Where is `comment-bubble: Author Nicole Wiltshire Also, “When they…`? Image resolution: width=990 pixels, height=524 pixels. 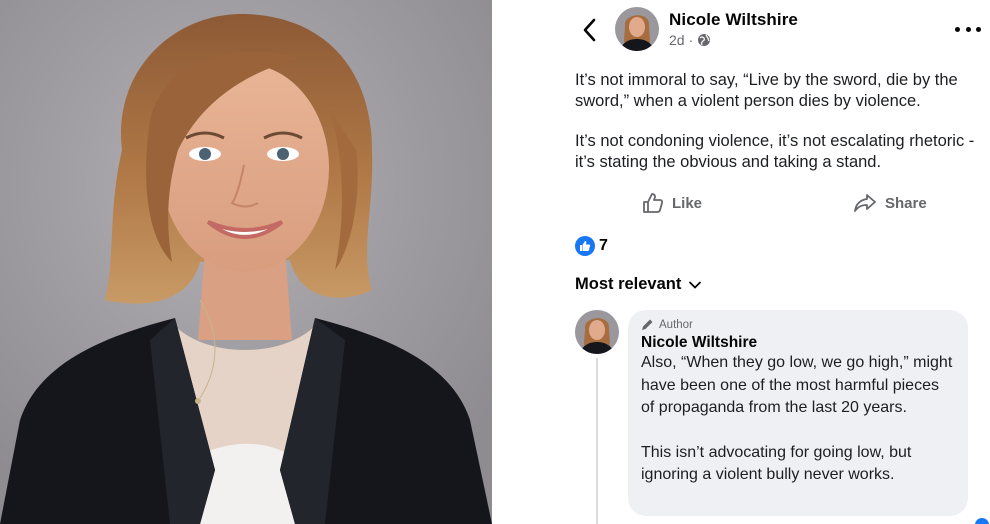 comment-bubble: Author Nicole Wiltshire Also, “When they… is located at coordinates (798, 413).